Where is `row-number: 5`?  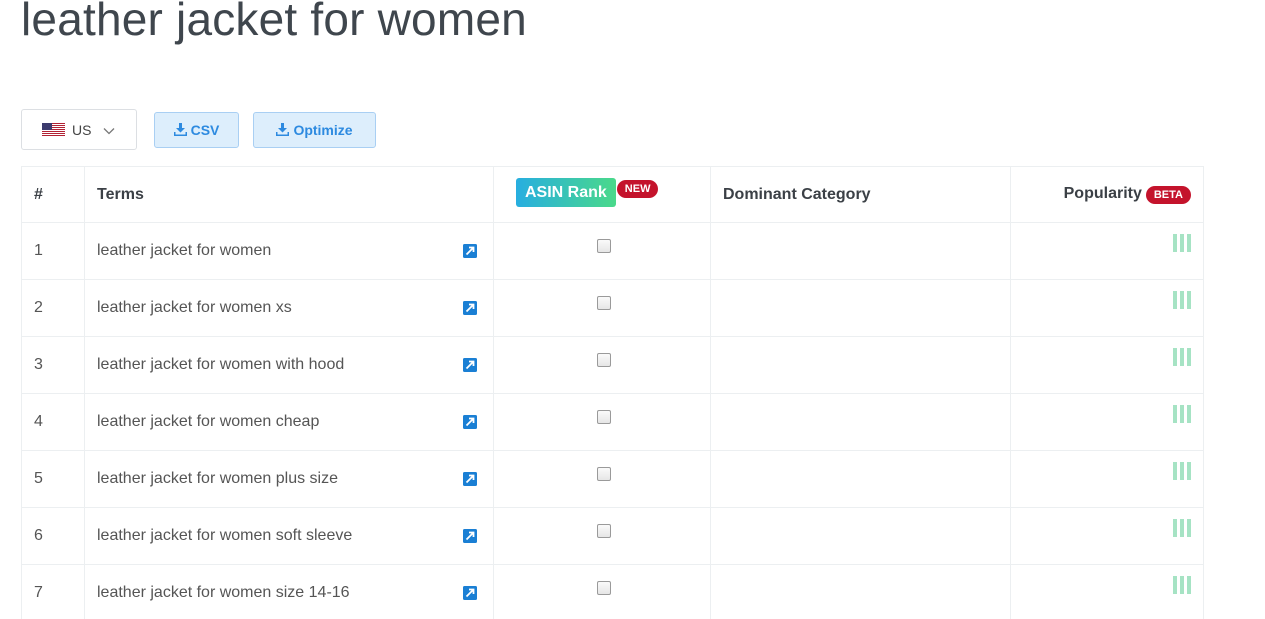
row-number: 5 is located at coordinates (53, 479).